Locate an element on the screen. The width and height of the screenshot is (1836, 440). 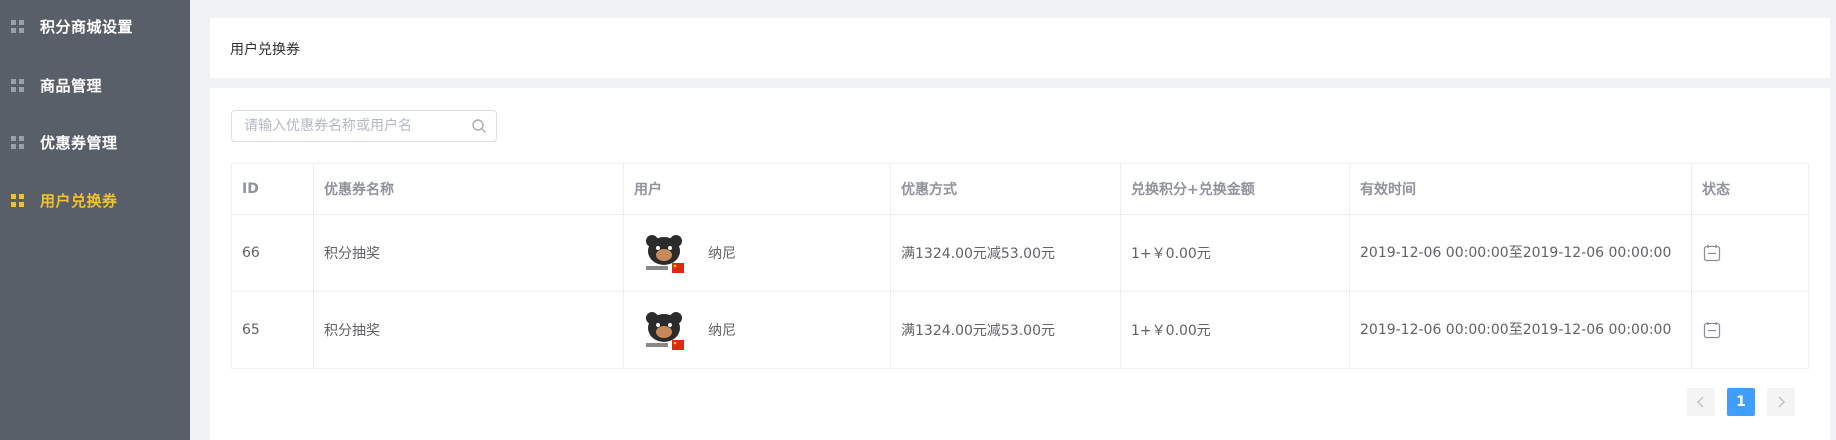
sidebar-item-user-coupons: 用户兑换券 is located at coordinates (95, 200).